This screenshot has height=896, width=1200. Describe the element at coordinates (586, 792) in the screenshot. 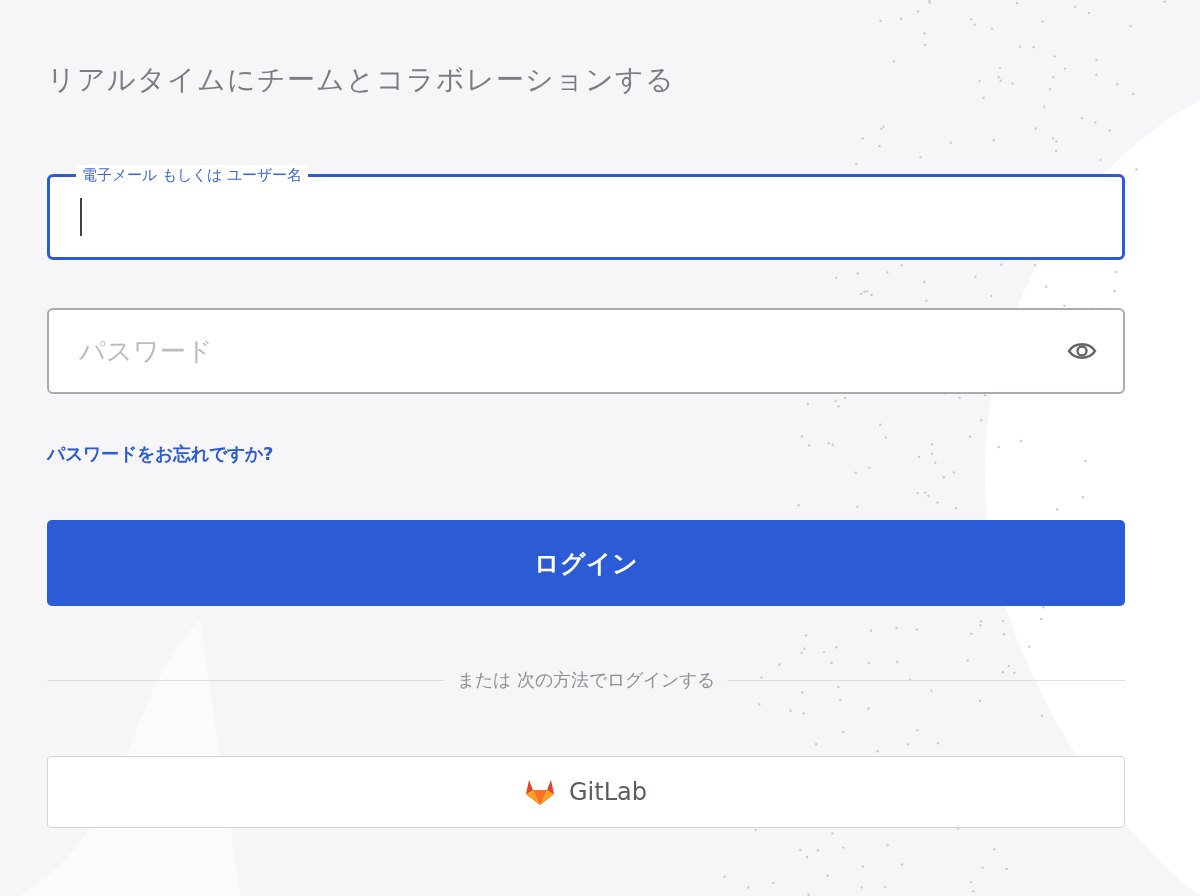

I see `gitlab-login-button: GitLab` at that location.